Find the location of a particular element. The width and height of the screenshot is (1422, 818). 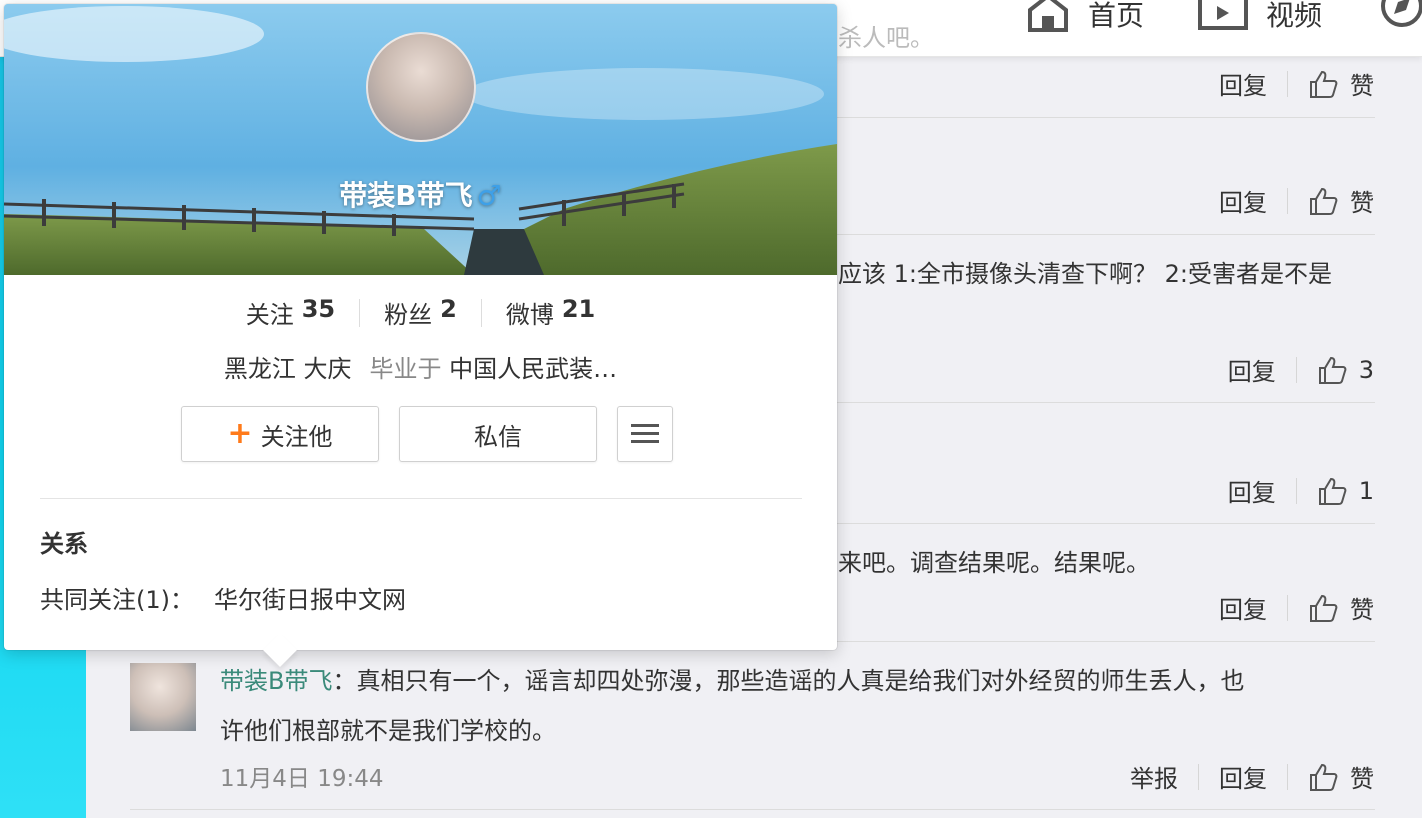

comment-actions: 回复 3 is located at coordinates (1301, 369).